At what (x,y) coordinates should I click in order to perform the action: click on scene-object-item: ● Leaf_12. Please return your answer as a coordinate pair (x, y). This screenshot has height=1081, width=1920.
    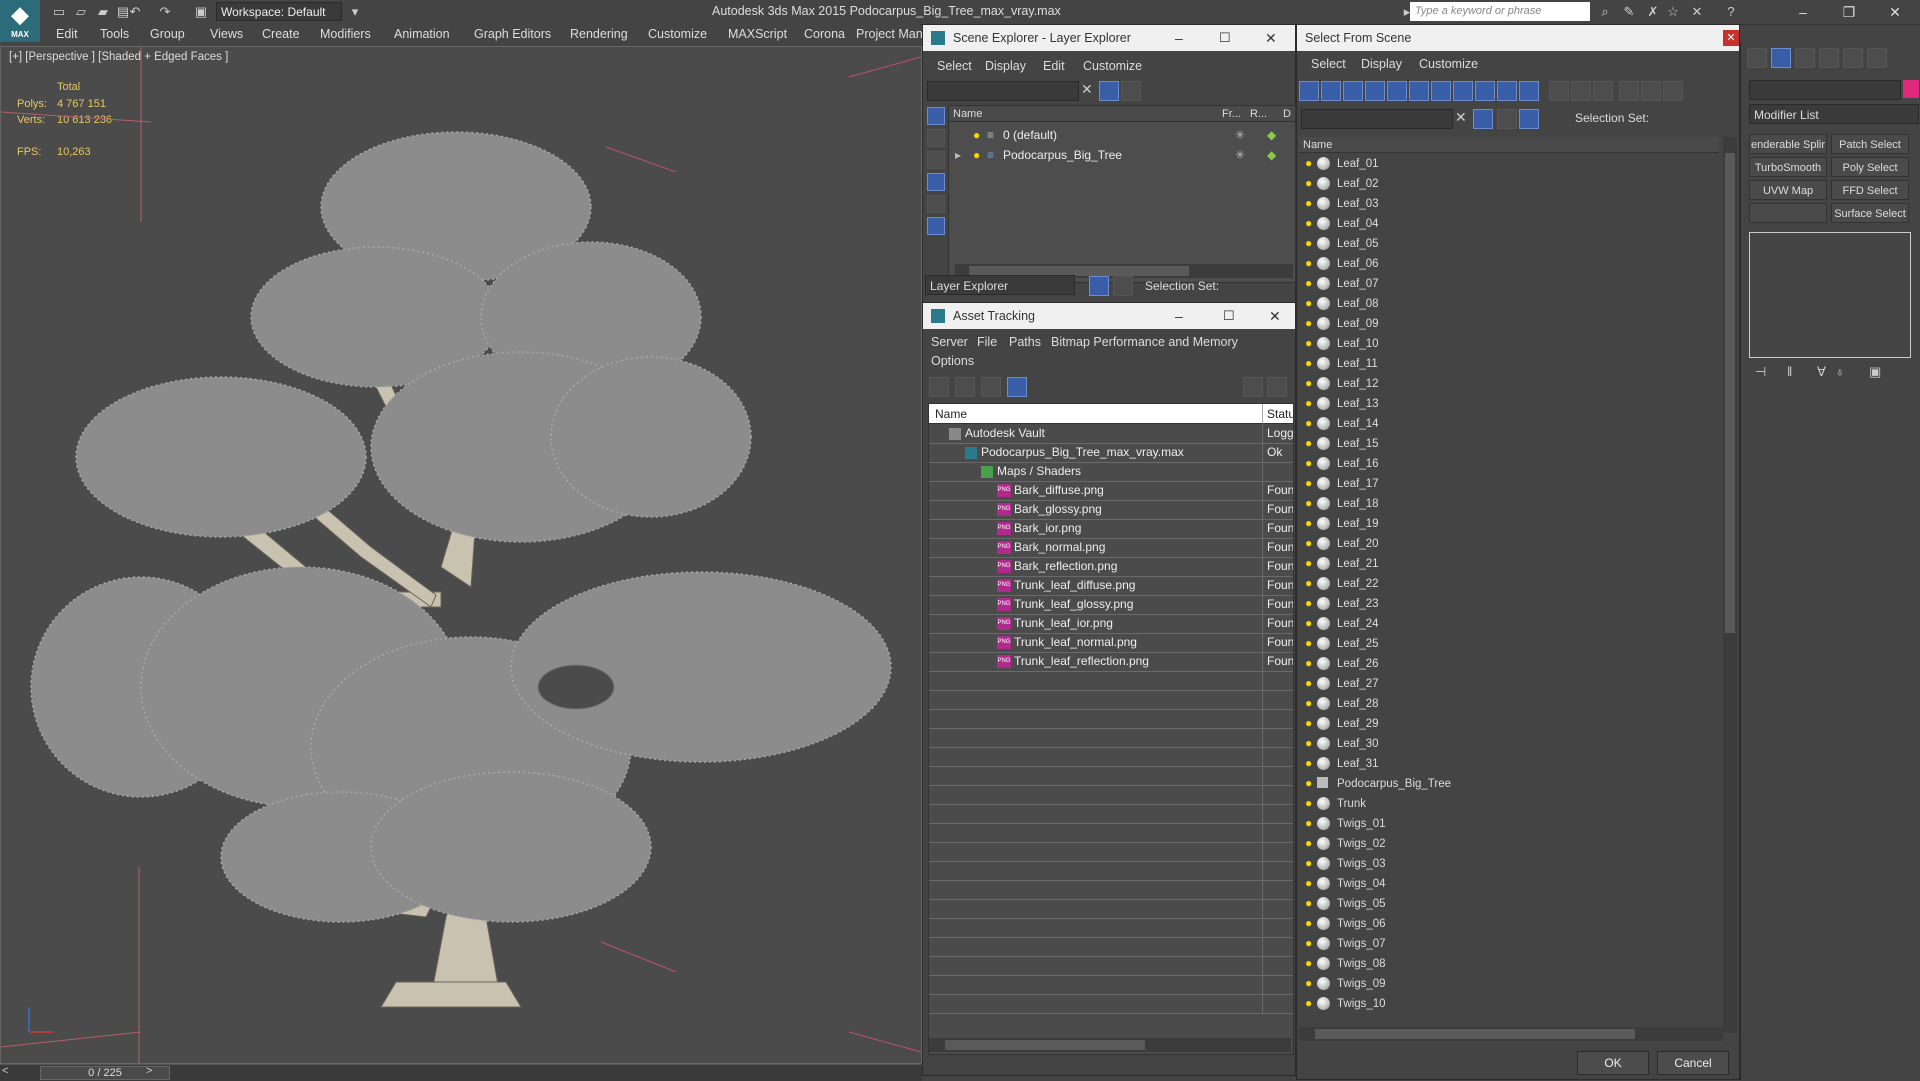
    Looking at the image, I should click on (1509, 384).